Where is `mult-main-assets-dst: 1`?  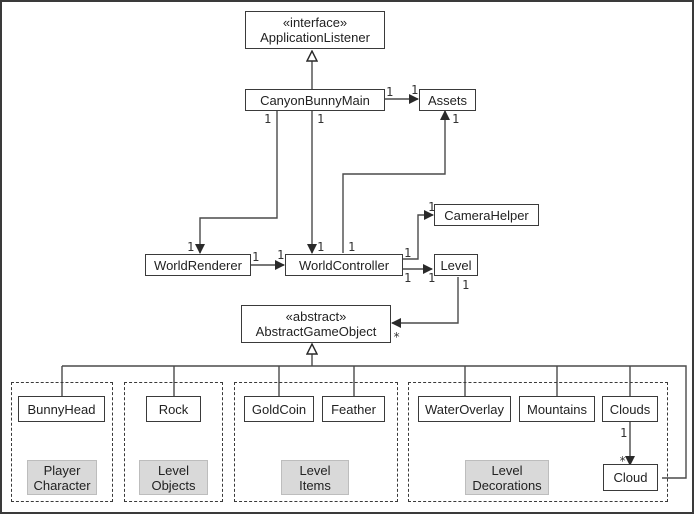
mult-main-assets-dst: 1 is located at coordinates (415, 90).